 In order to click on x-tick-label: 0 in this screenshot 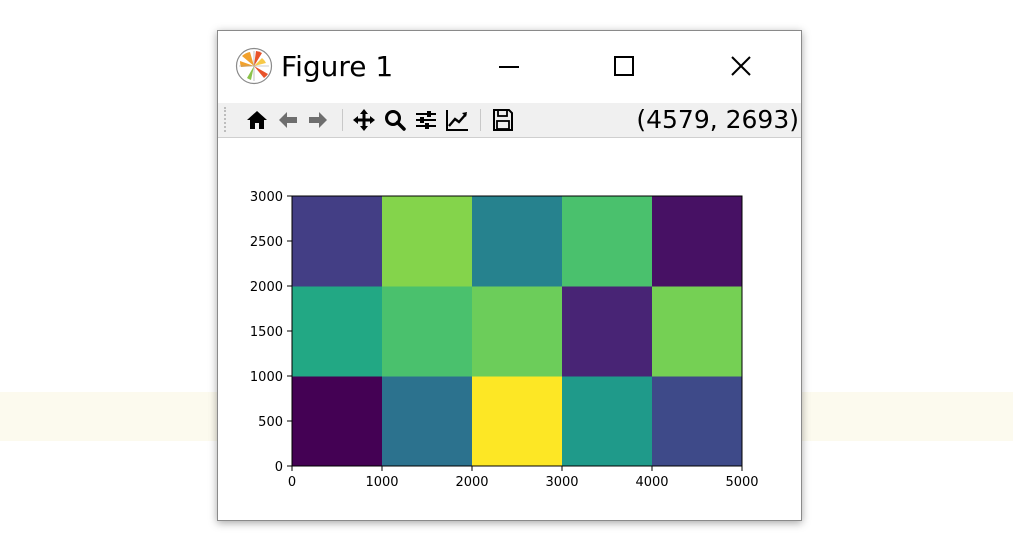, I will do `click(292, 482)`.